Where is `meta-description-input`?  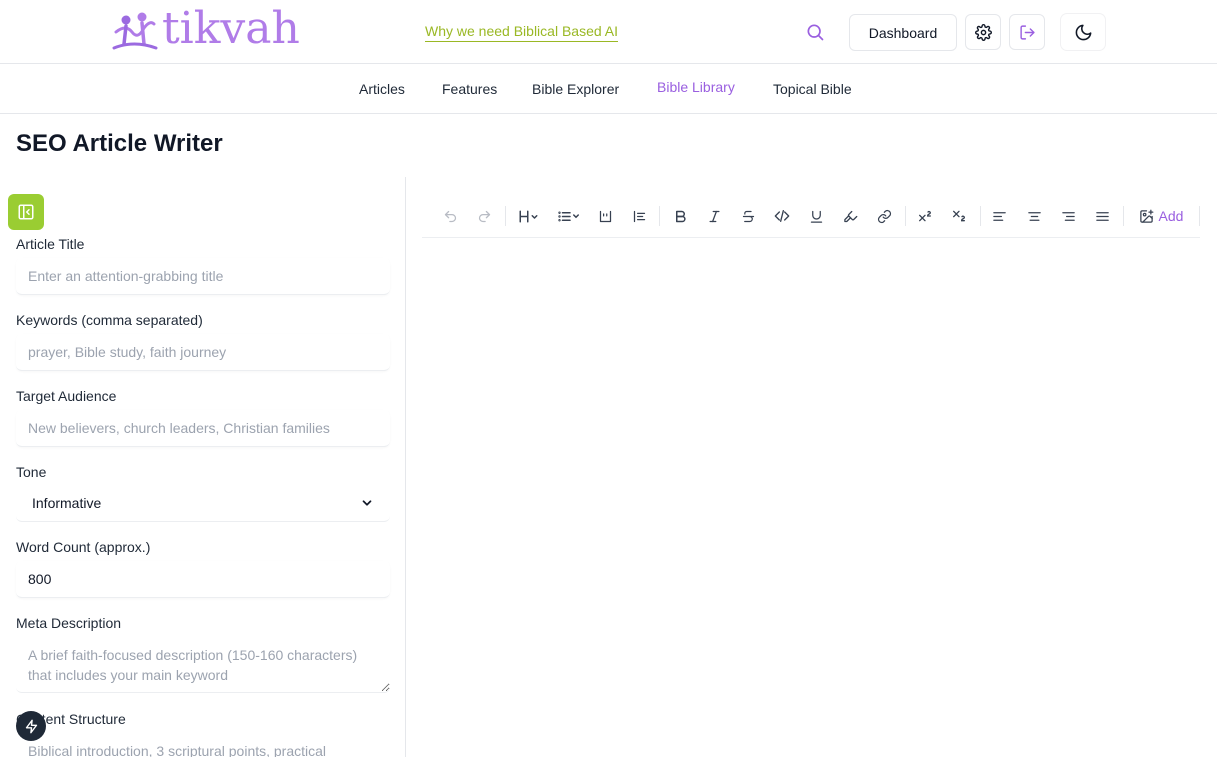 meta-description-input is located at coordinates (203, 665).